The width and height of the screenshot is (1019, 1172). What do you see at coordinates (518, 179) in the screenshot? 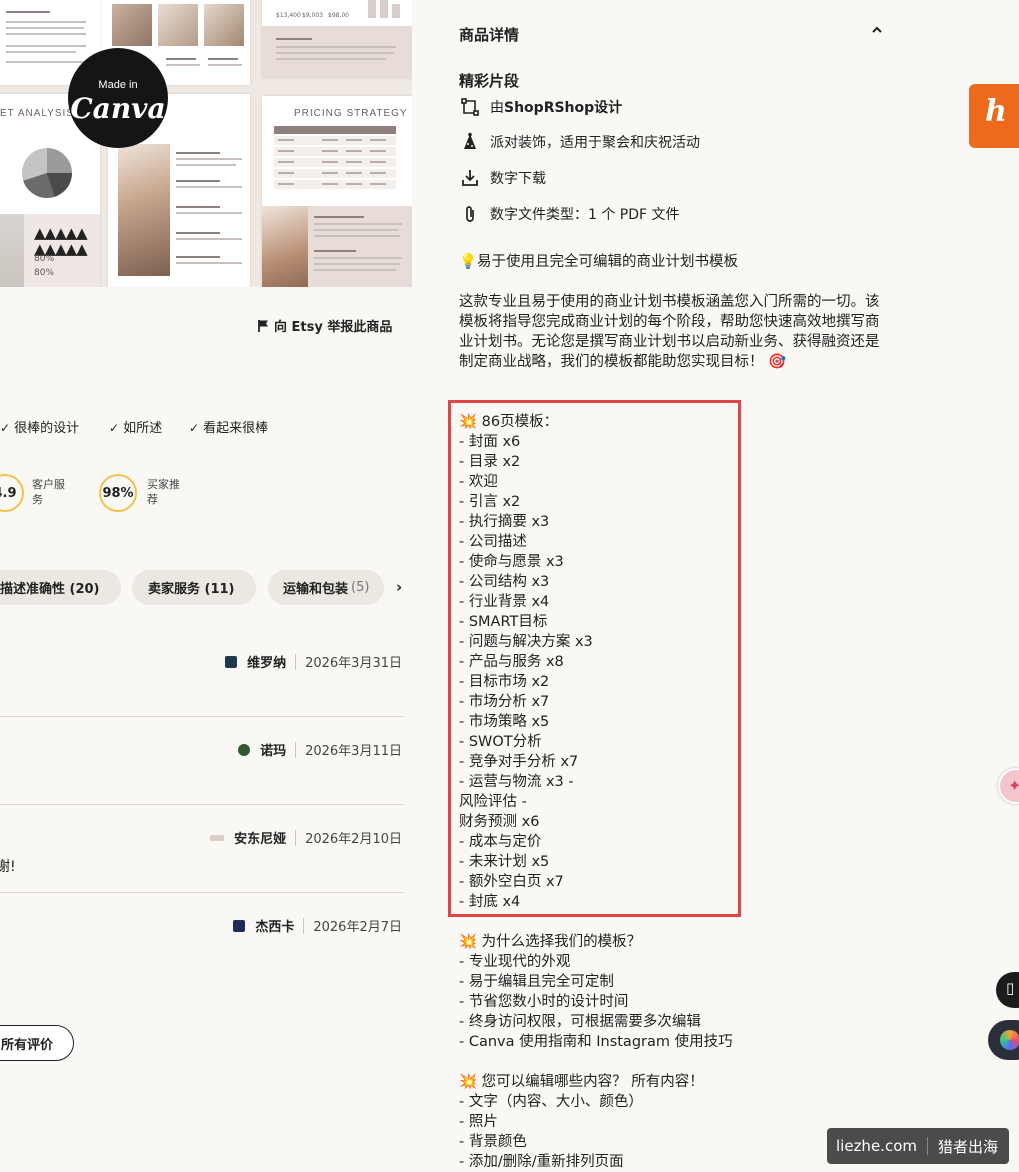
I see `highlight-text: 数字下载` at bounding box center [518, 179].